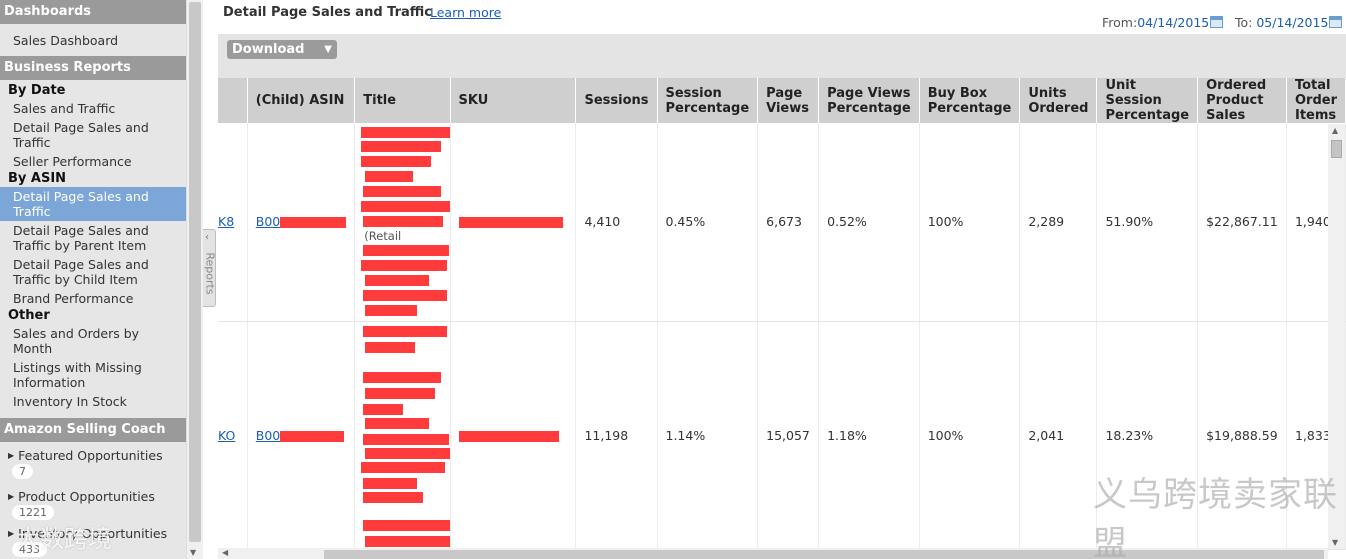 This screenshot has height=559, width=1346. I want to click on sidebar-item-brand-performance: Brand Performance, so click(93, 298).